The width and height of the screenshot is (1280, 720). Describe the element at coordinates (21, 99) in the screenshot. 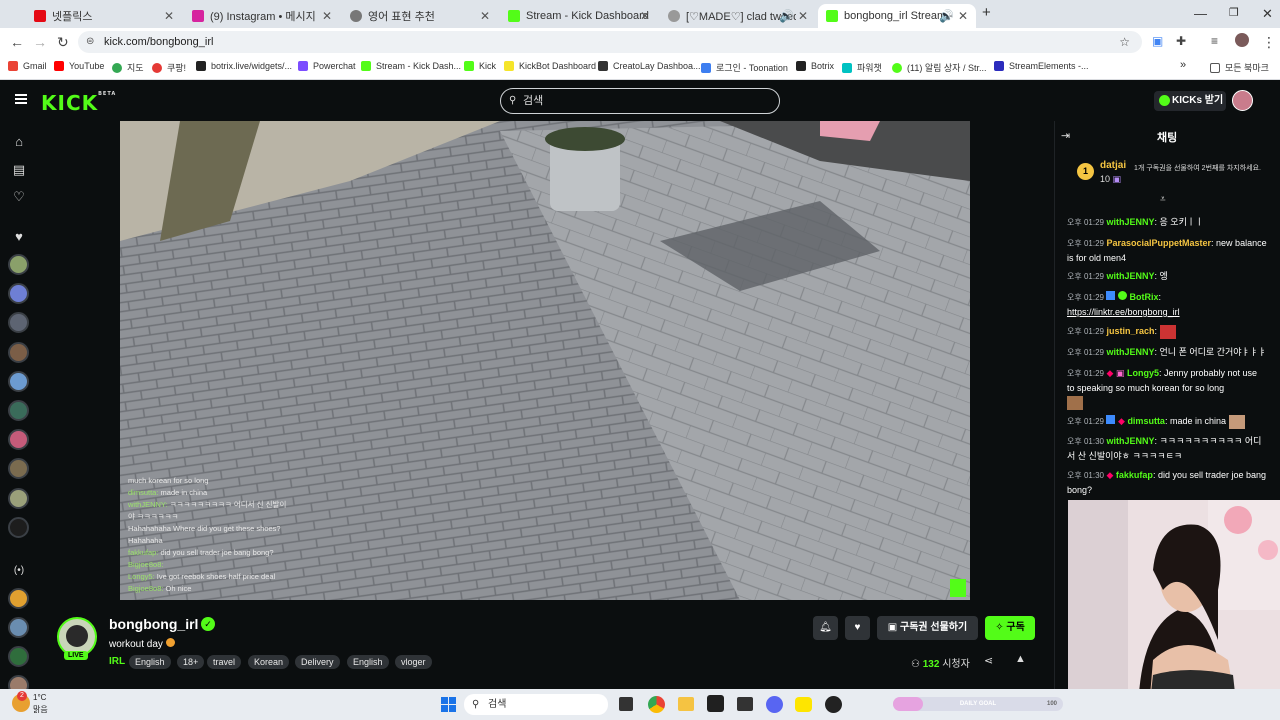

I see `hamburger-menu-icon` at that location.